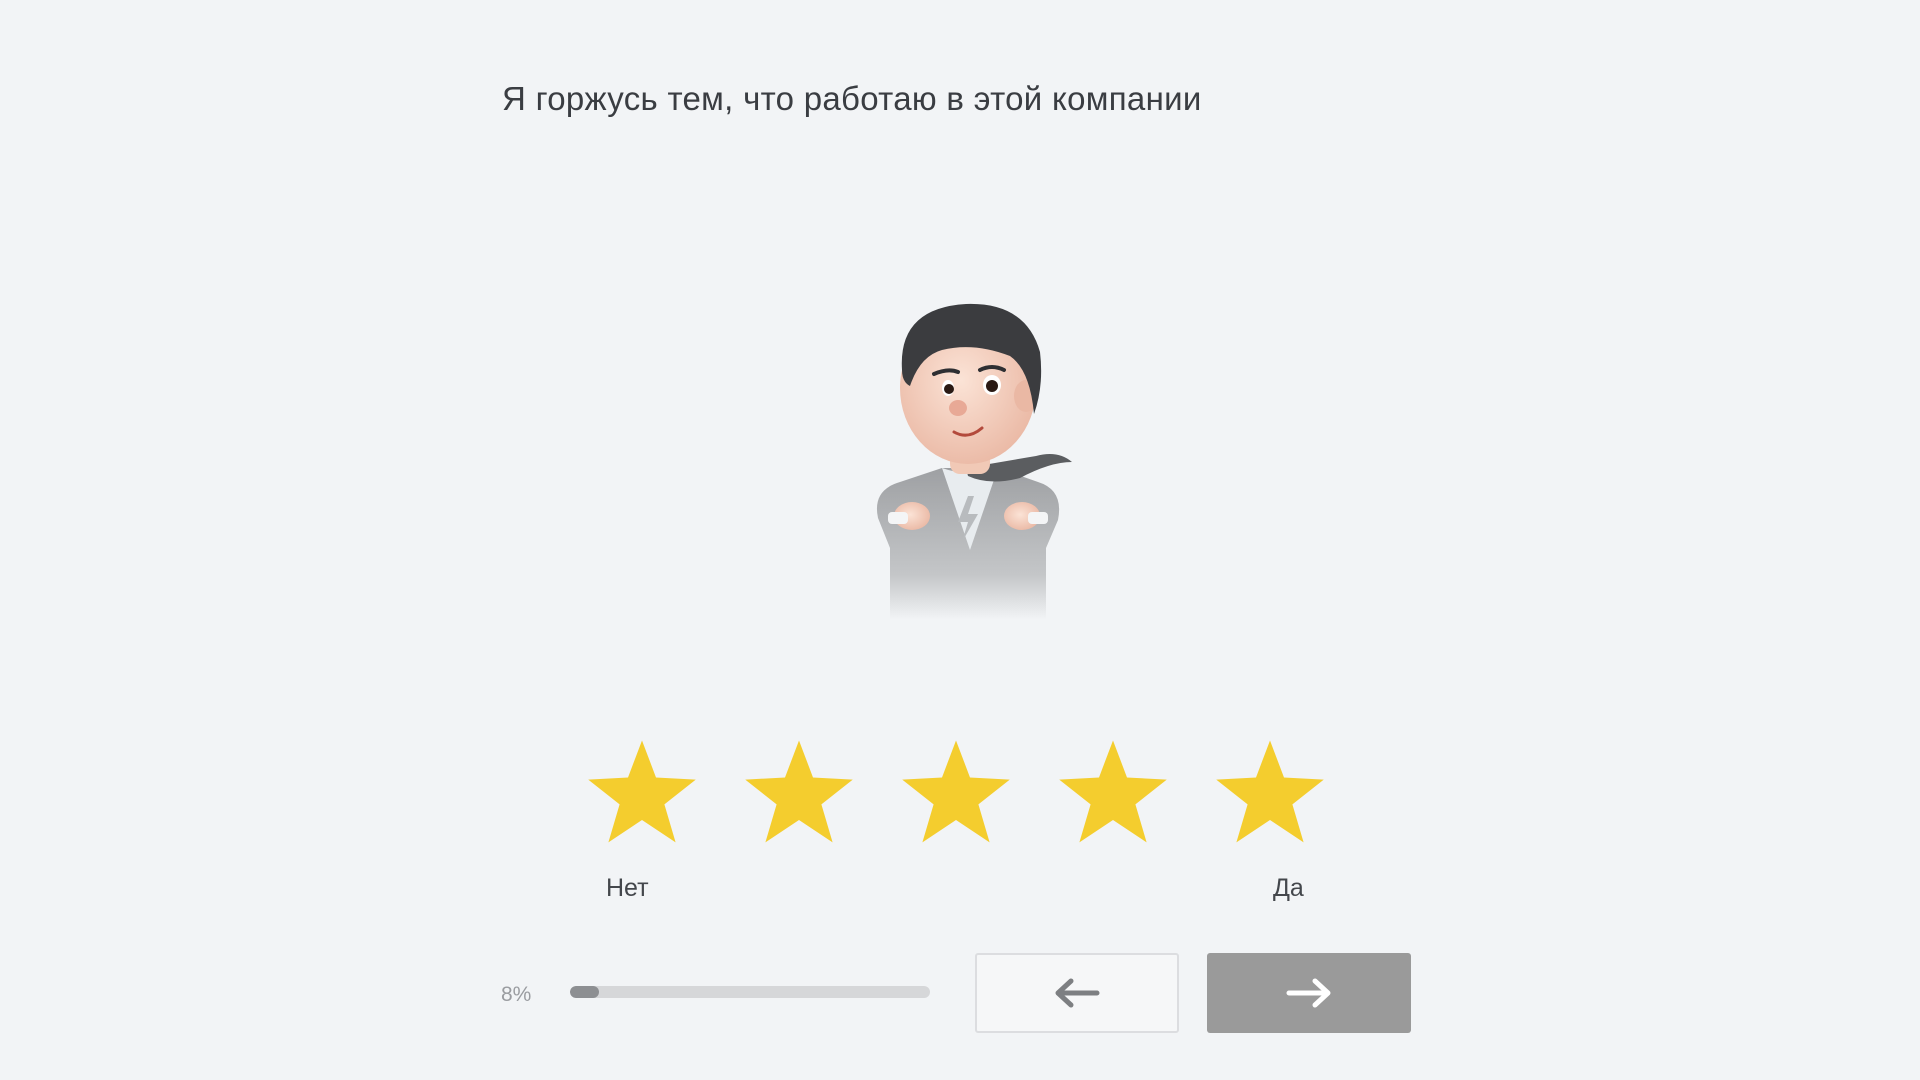 The image size is (1920, 1080). Describe the element at coordinates (1288, 888) in the screenshot. I see `scale-max-label: Да` at that location.